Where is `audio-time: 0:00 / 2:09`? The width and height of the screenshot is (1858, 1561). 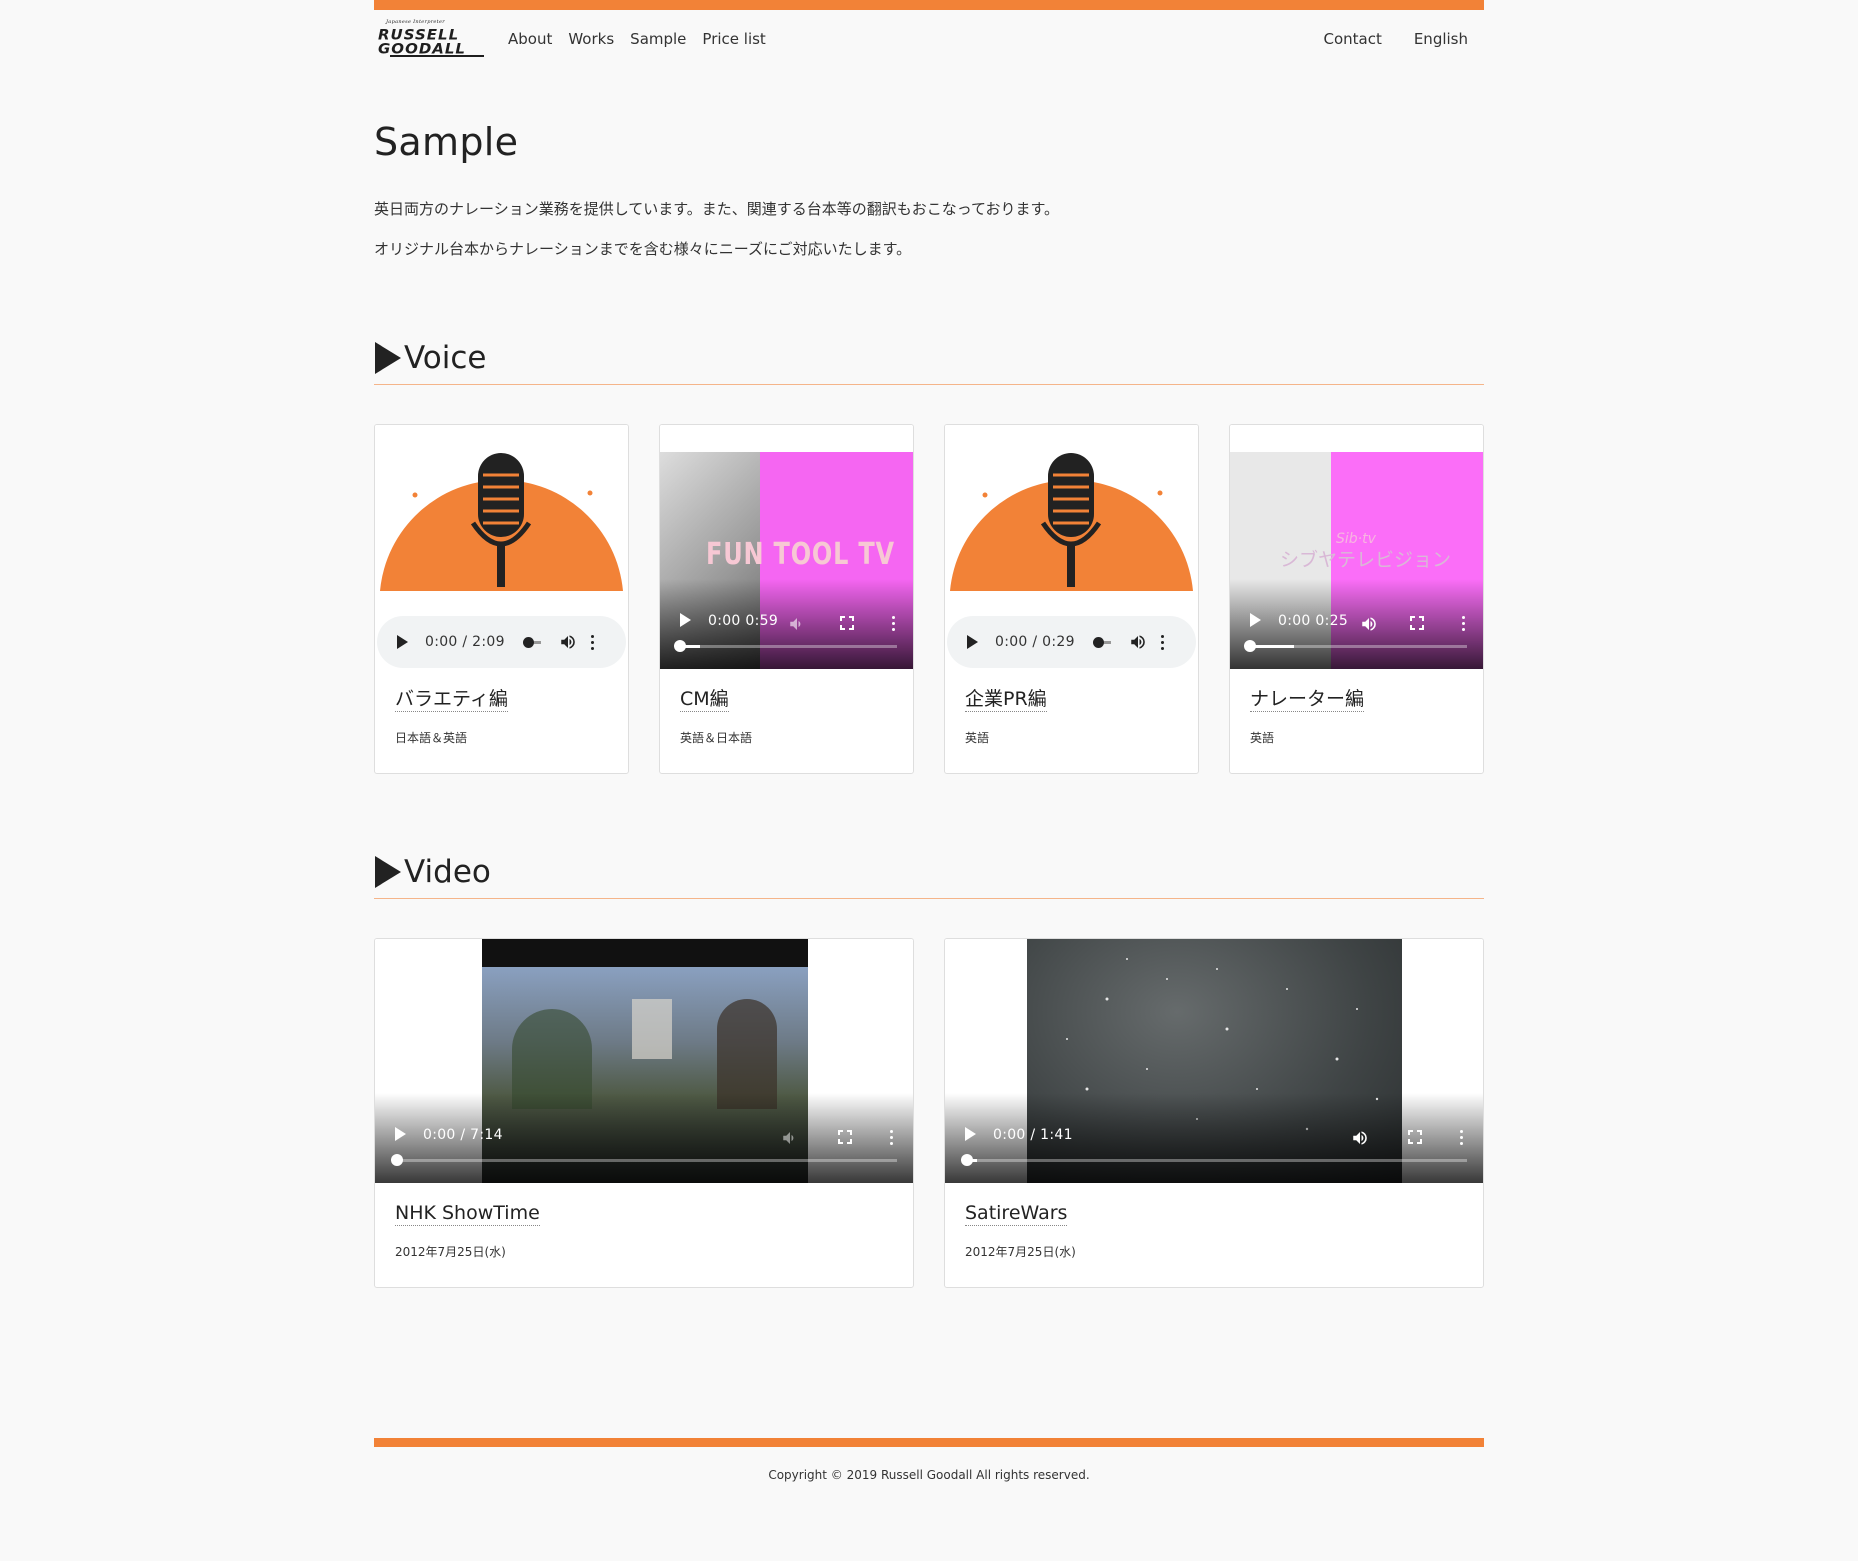 audio-time: 0:00 / 2:09 is located at coordinates (465, 642).